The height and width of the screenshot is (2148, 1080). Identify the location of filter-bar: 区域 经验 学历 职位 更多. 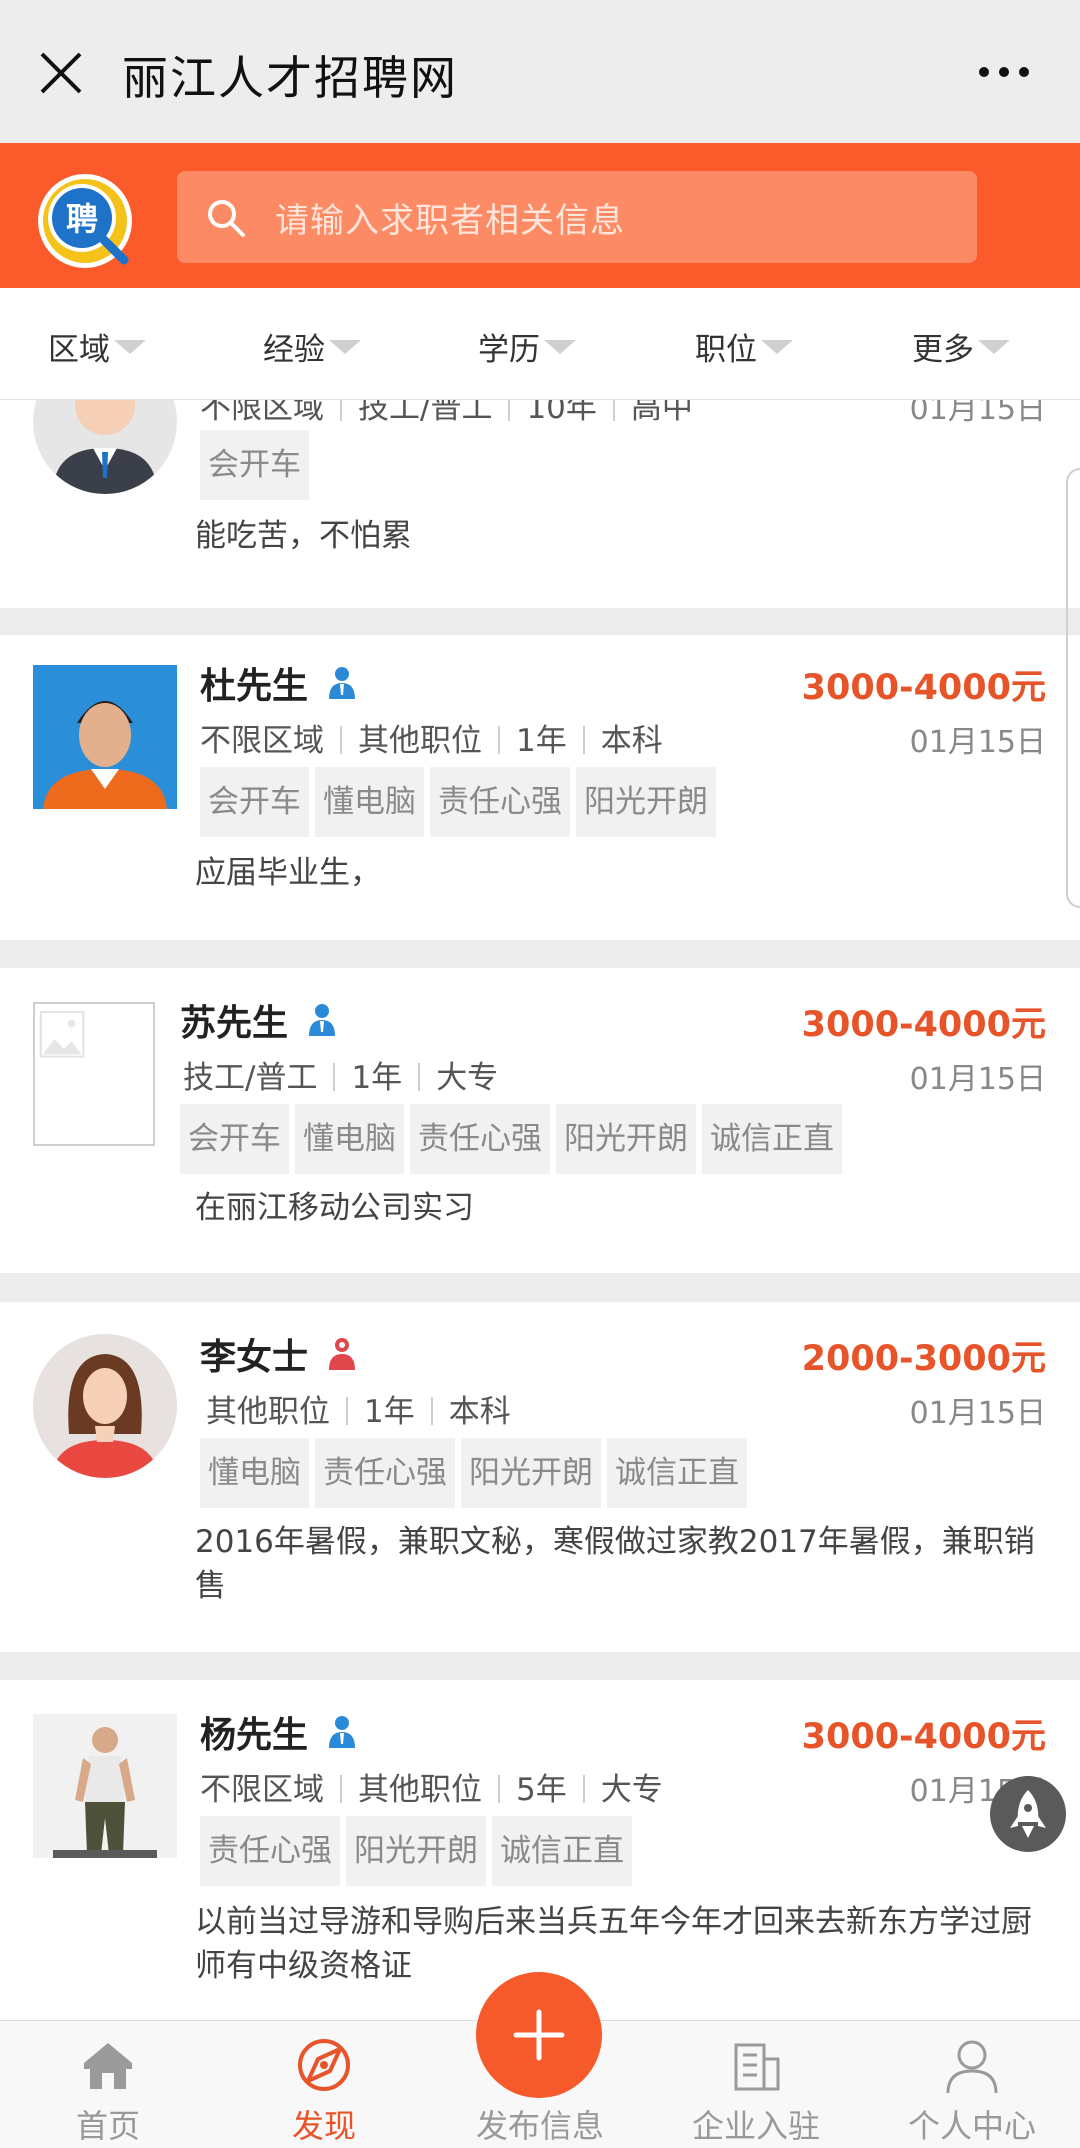
(540, 344).